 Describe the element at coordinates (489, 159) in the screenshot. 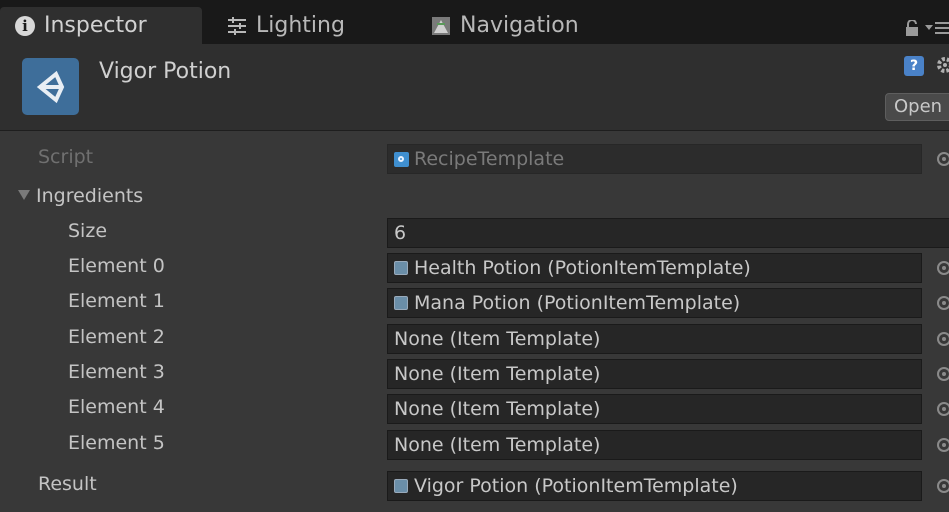

I see `script-value: RecipeTemplate` at that location.